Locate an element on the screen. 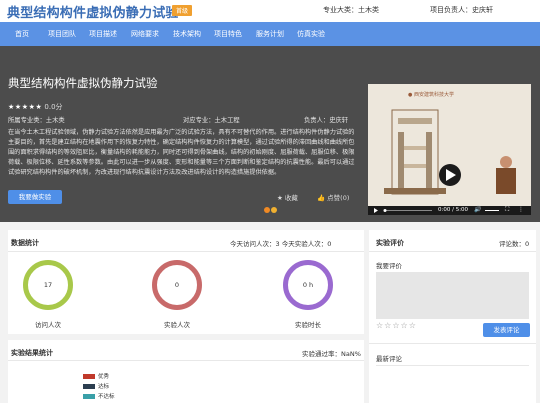 The image size is (540, 403). my-evaluation-label: 我要评价 is located at coordinates (389, 266).